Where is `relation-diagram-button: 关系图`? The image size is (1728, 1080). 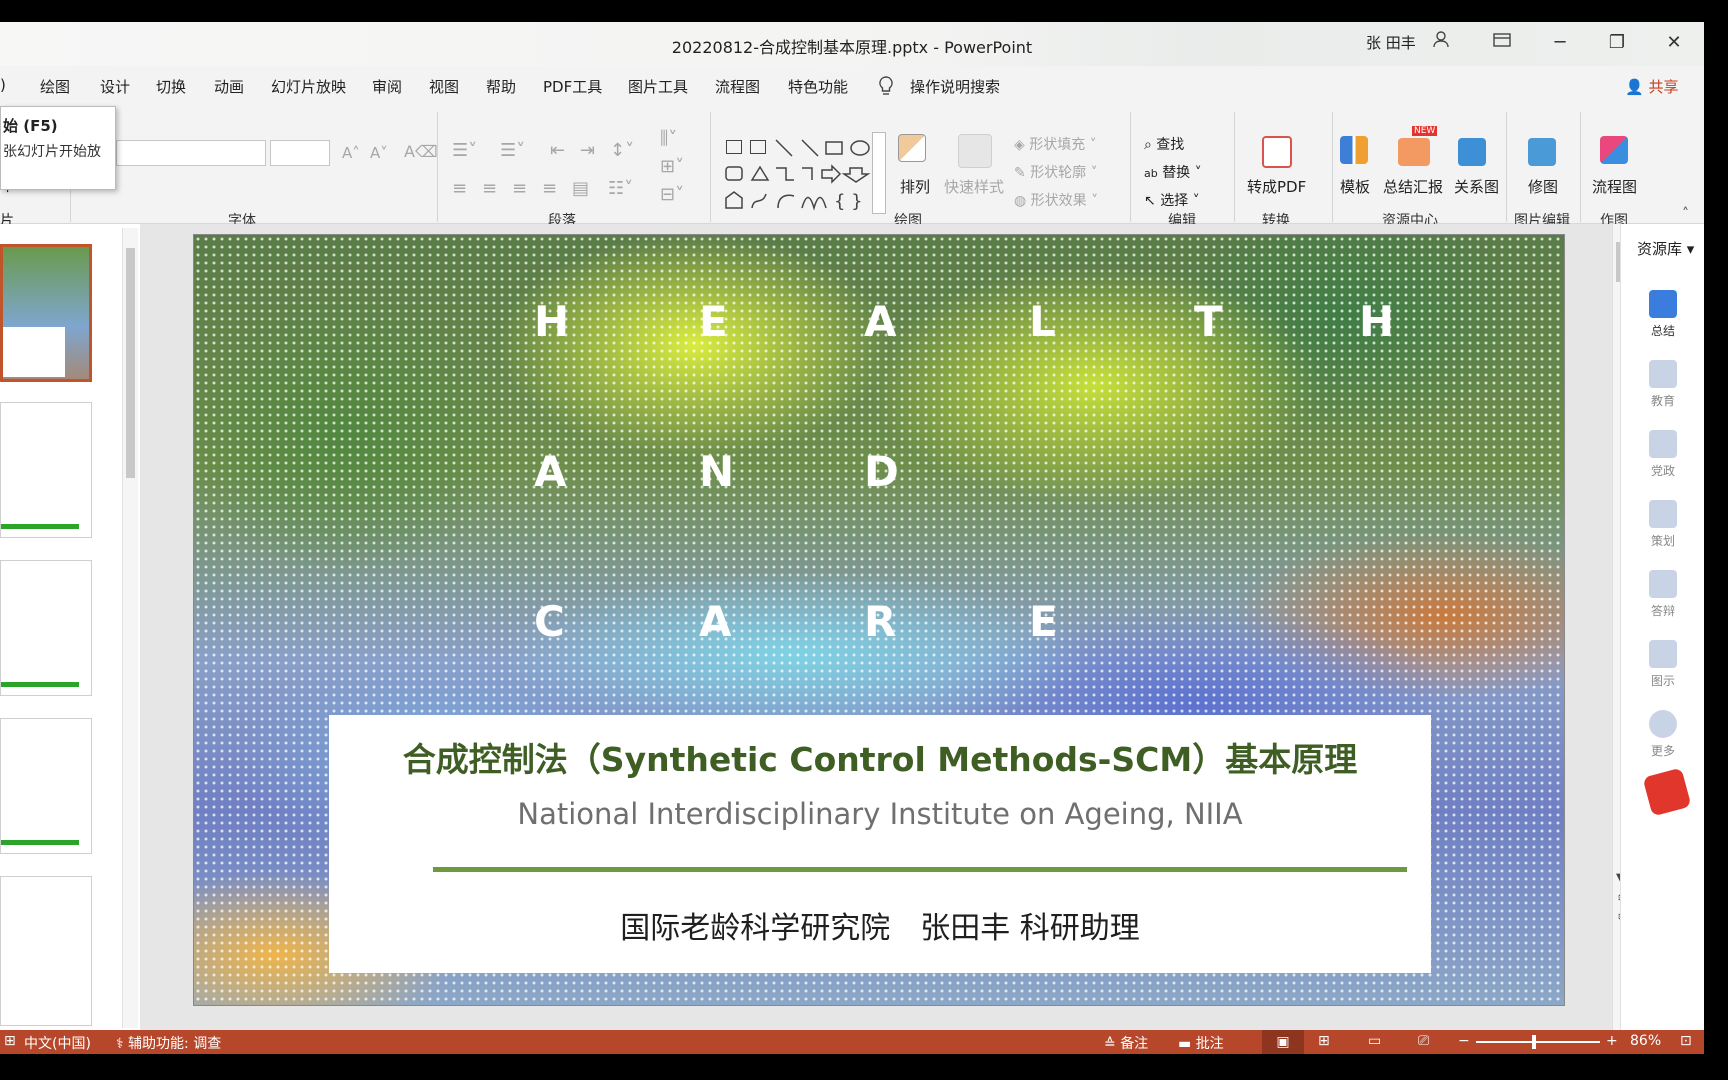
relation-diagram-button: 关系图 is located at coordinates (1476, 186).